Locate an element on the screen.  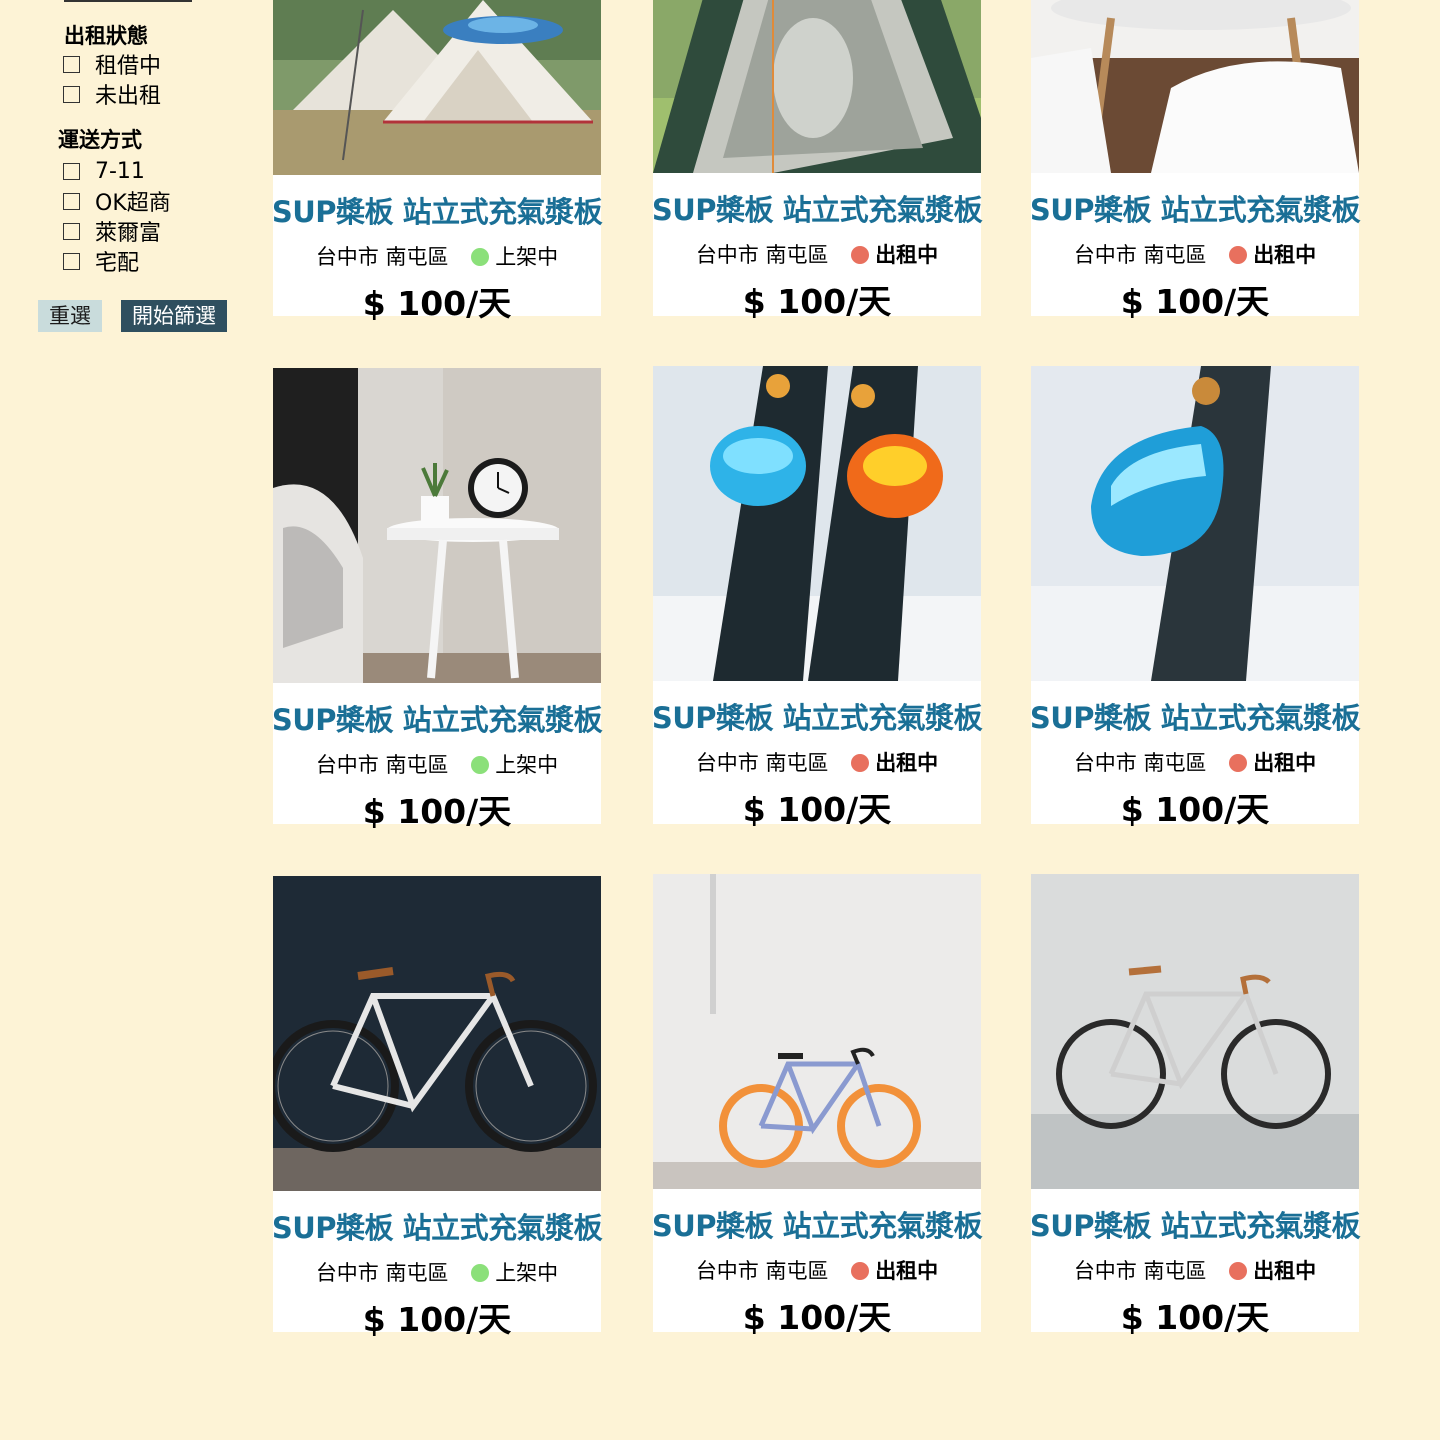
status-filter-title: 出租狀態 is located at coordinates (106, 36).